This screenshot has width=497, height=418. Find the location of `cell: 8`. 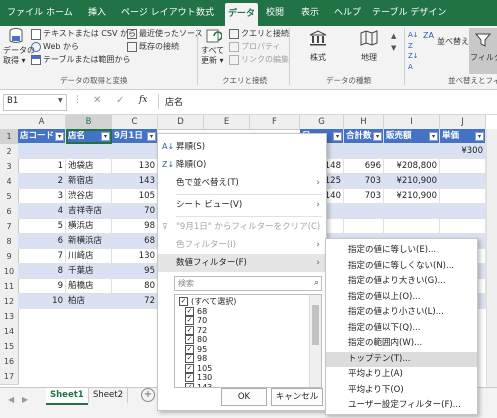

cell: 8 is located at coordinates (42, 271).